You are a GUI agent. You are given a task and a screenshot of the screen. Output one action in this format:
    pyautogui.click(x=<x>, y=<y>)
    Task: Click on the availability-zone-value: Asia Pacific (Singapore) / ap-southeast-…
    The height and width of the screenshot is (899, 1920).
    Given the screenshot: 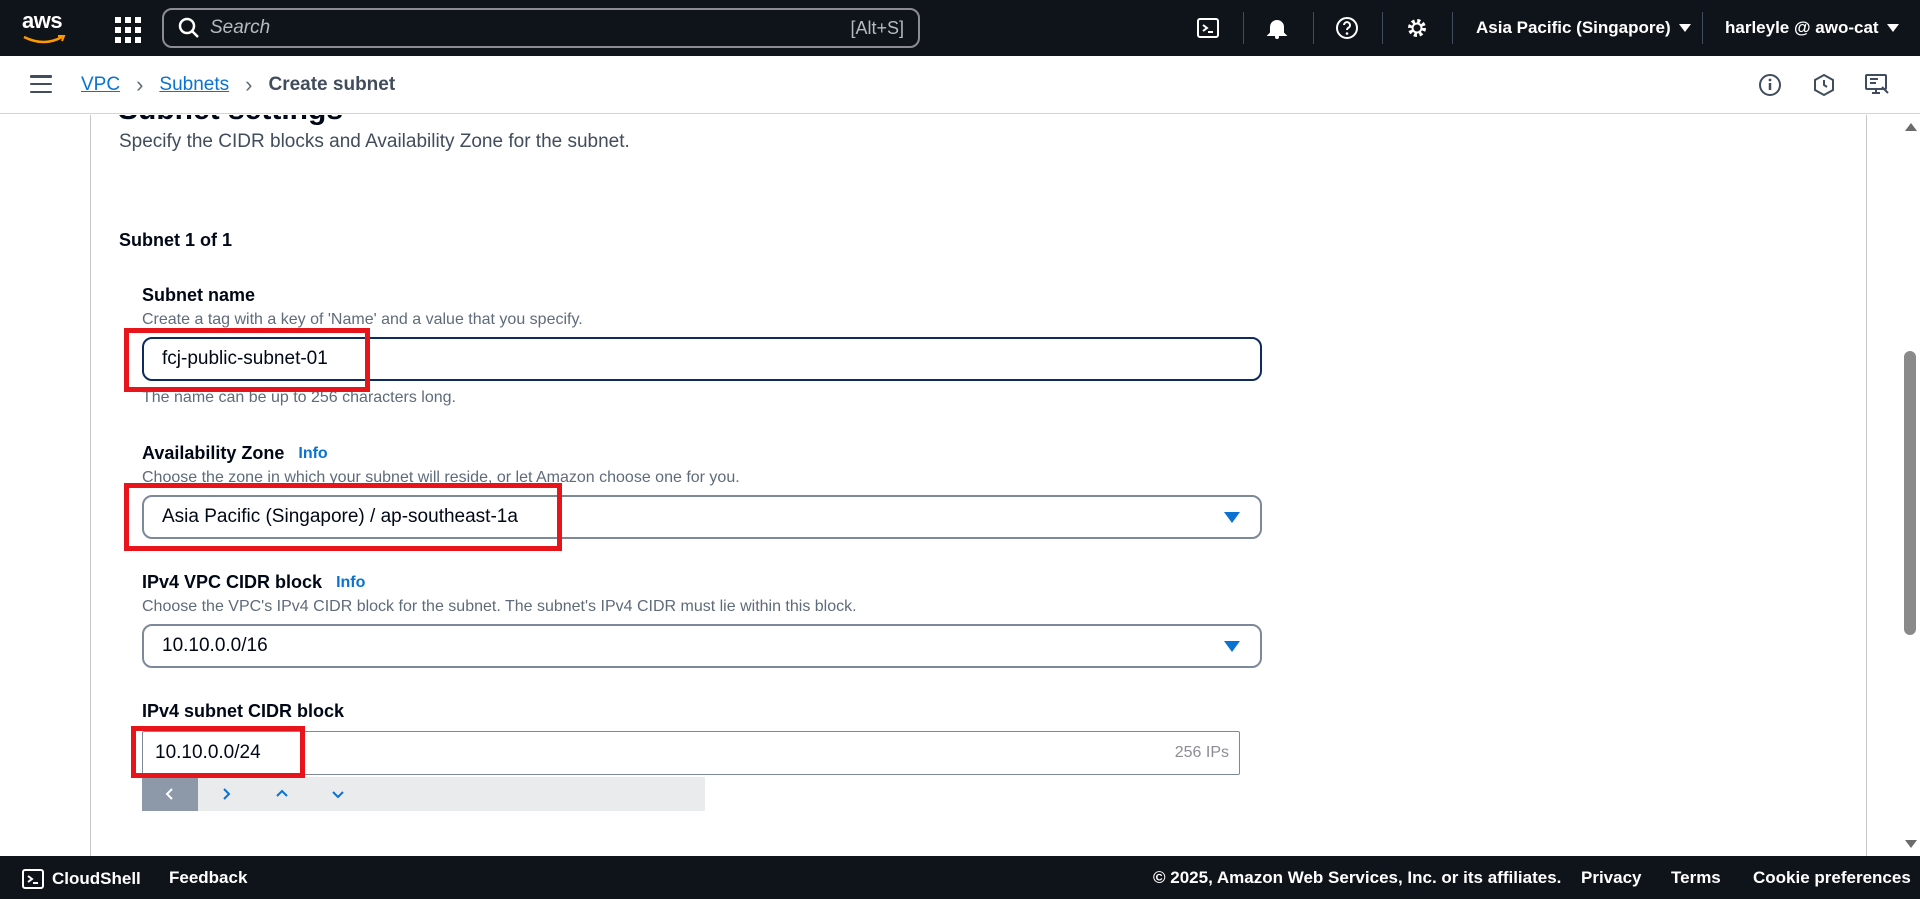 What is the action you would take?
    pyautogui.click(x=340, y=516)
    